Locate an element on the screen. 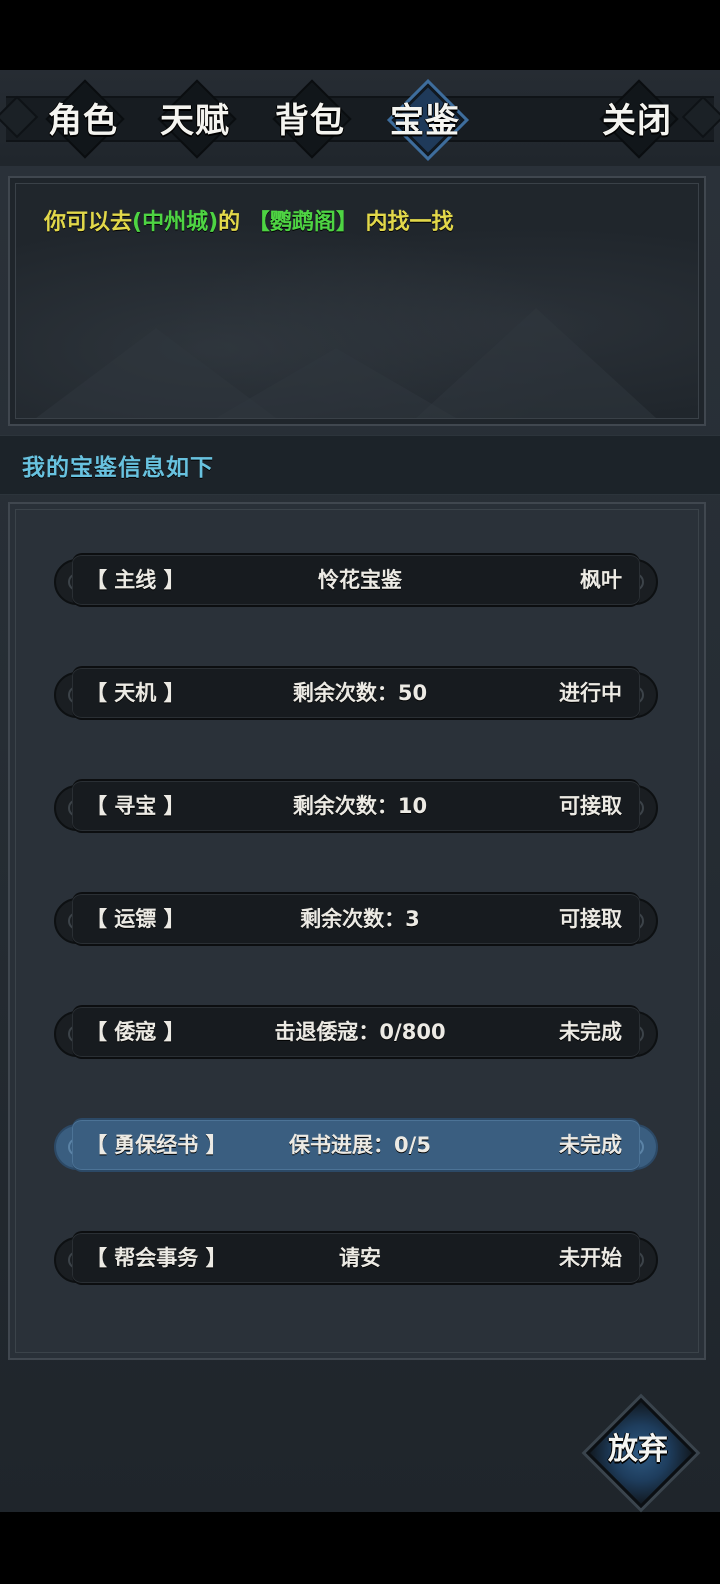  section-title: 我的宝鉴信息如下 is located at coordinates (118, 468).